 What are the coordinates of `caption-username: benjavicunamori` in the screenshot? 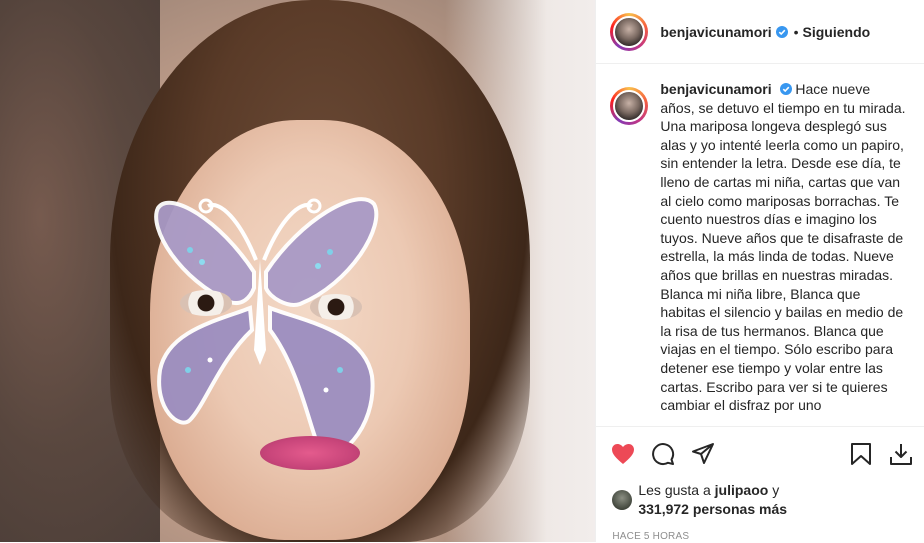 It's located at (715, 89).